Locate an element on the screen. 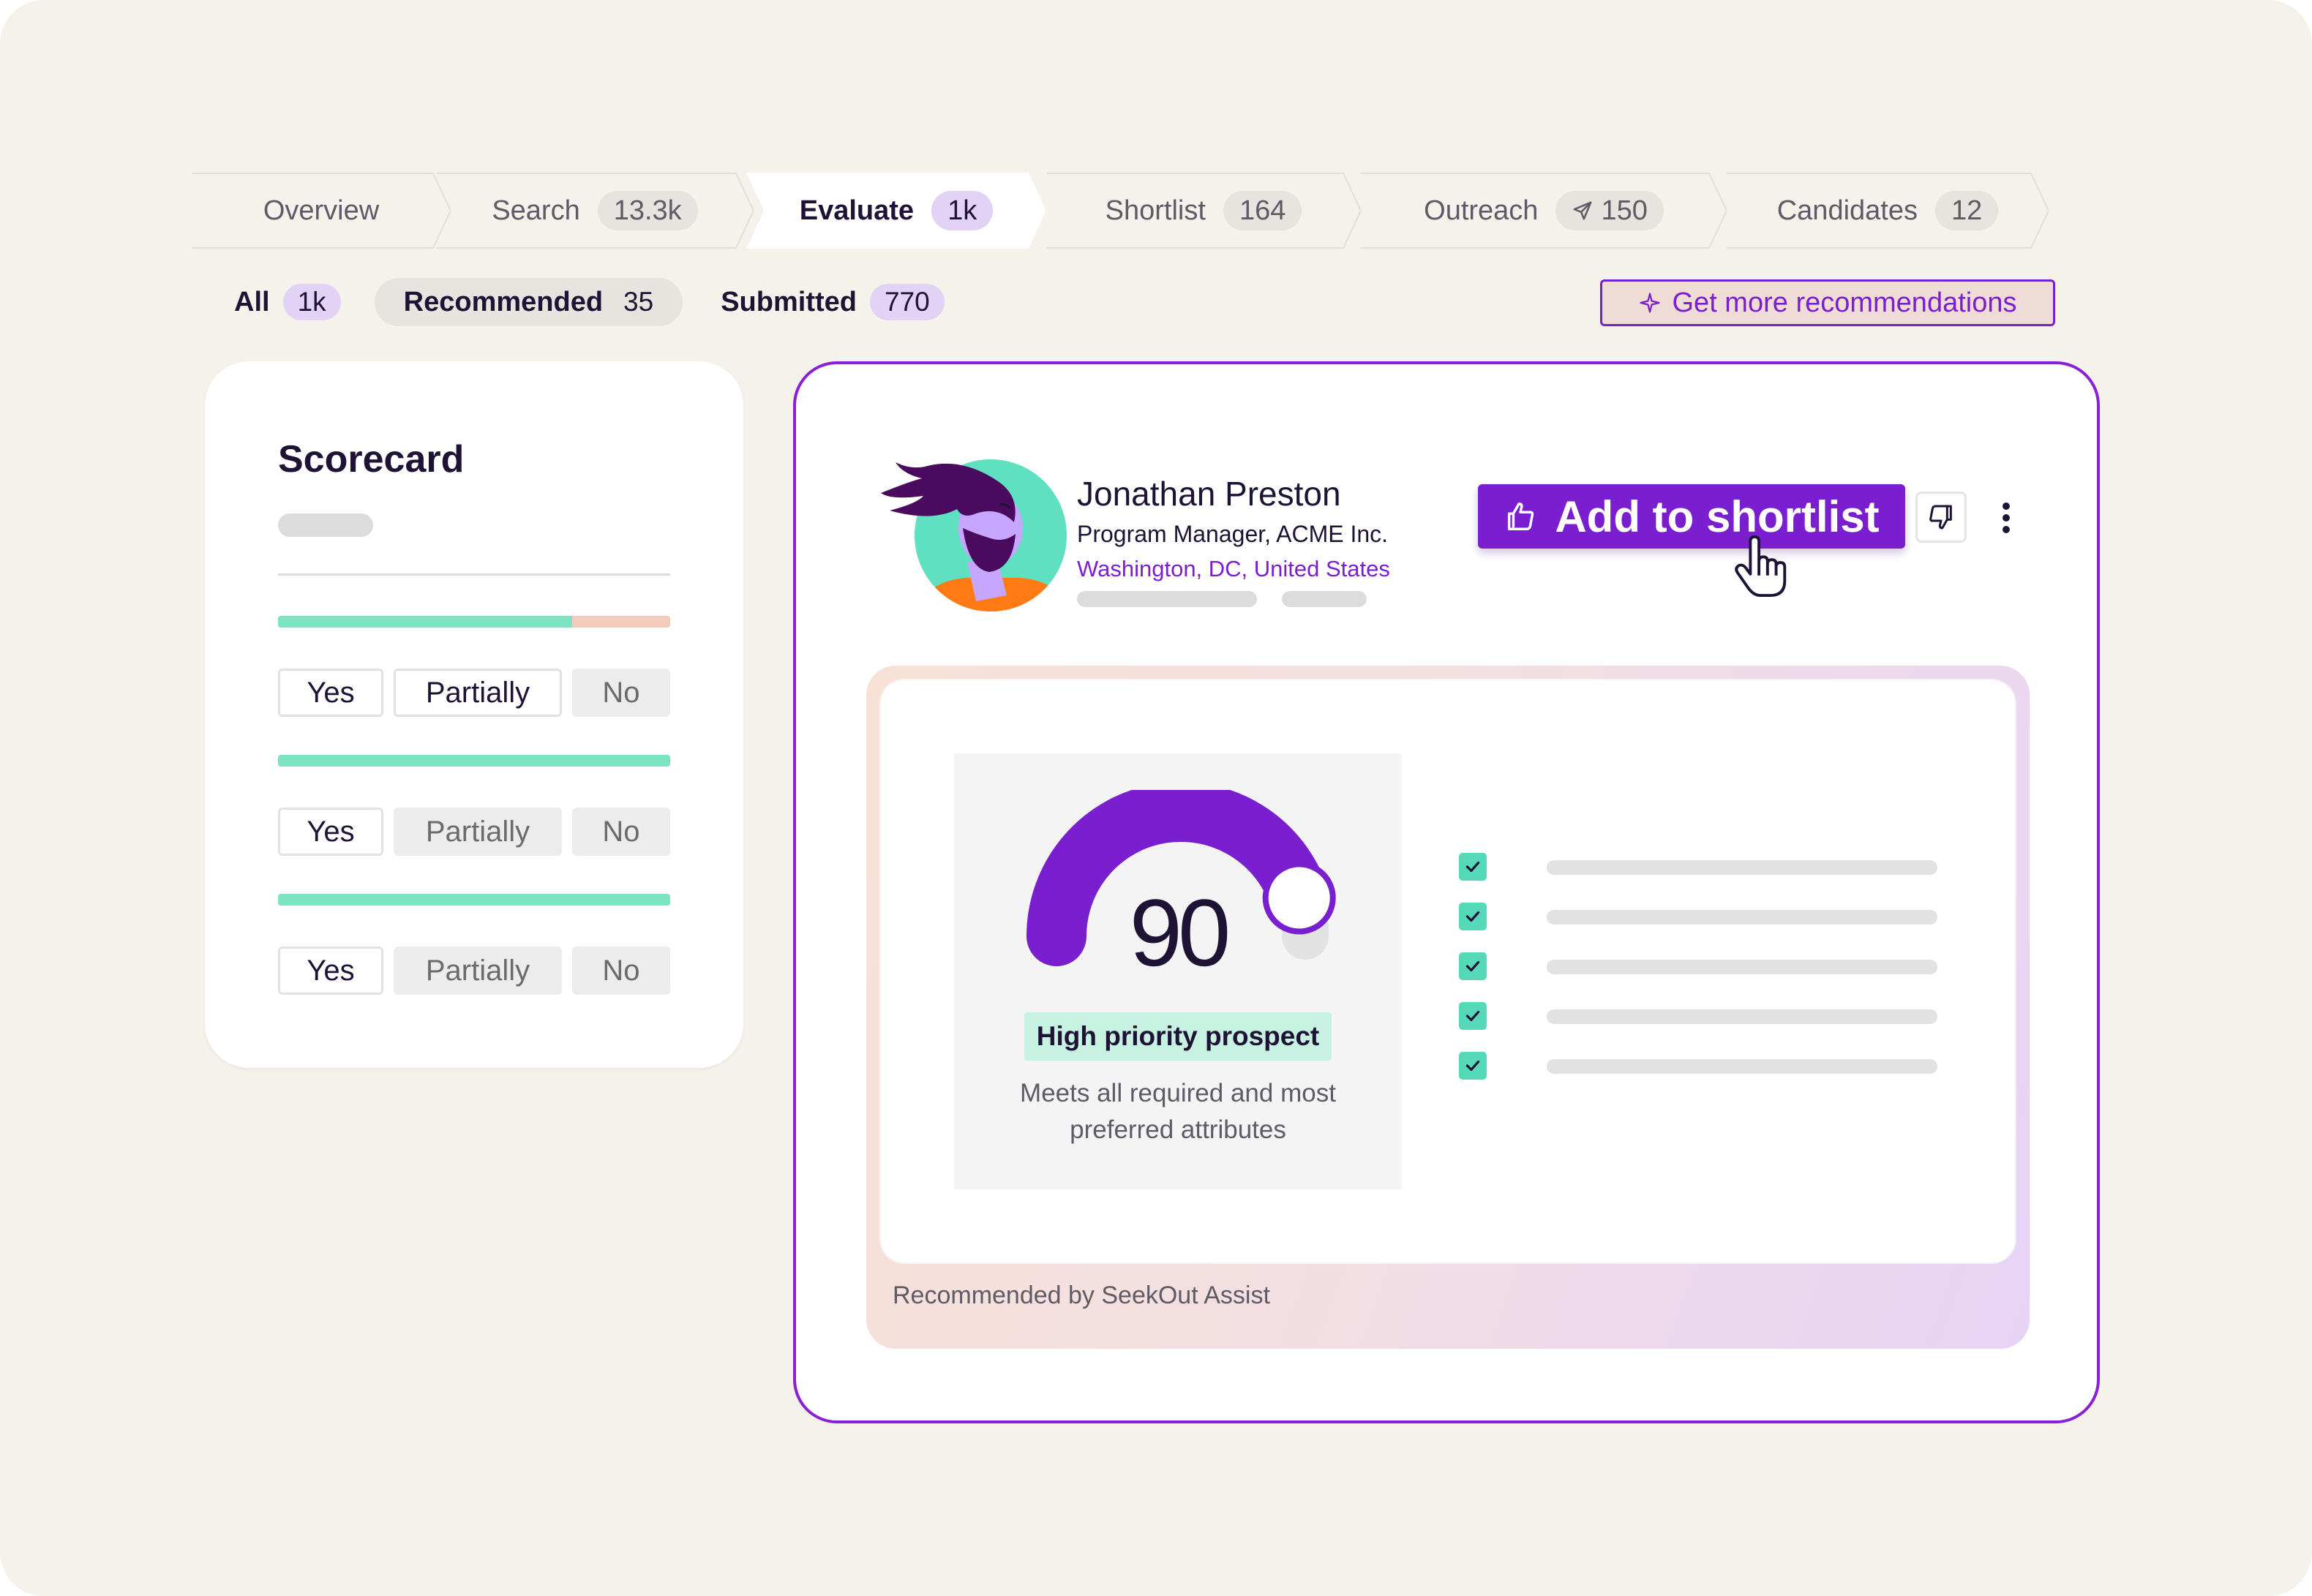  tab-count: 12 is located at coordinates (1967, 210).